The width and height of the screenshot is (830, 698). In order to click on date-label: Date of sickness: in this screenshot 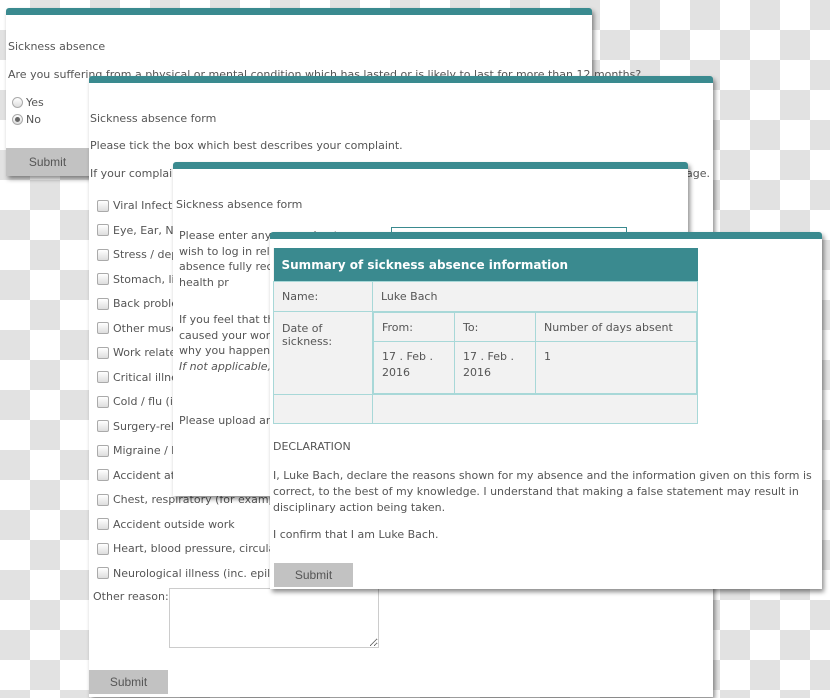, I will do `click(323, 353)`.